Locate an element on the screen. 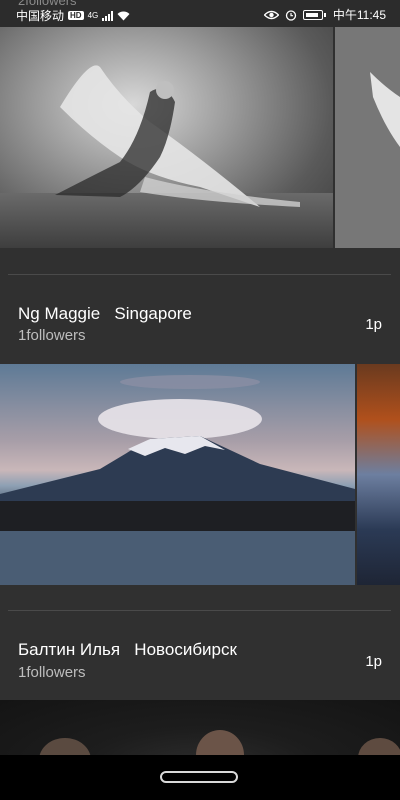  home-gesture-bar is located at coordinates (199, 777).